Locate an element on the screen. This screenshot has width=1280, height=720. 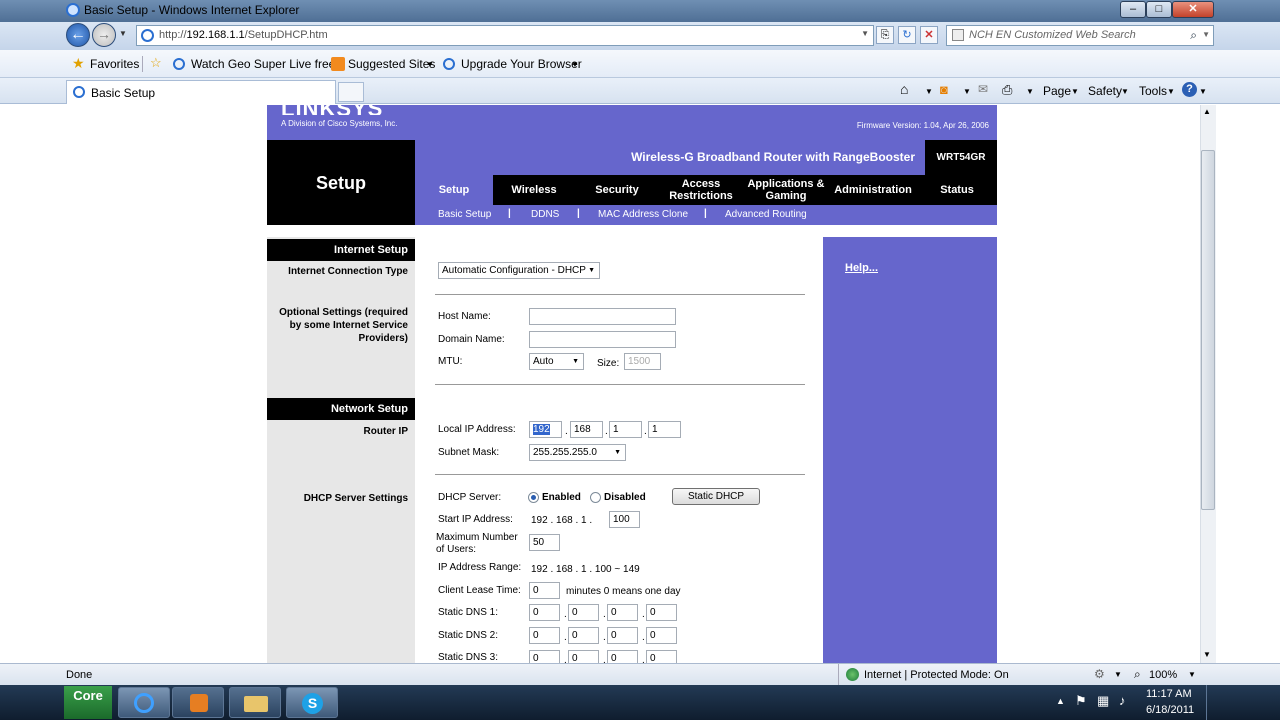
action-center-flag-icon: ⚑ is located at coordinates (1081, 701).